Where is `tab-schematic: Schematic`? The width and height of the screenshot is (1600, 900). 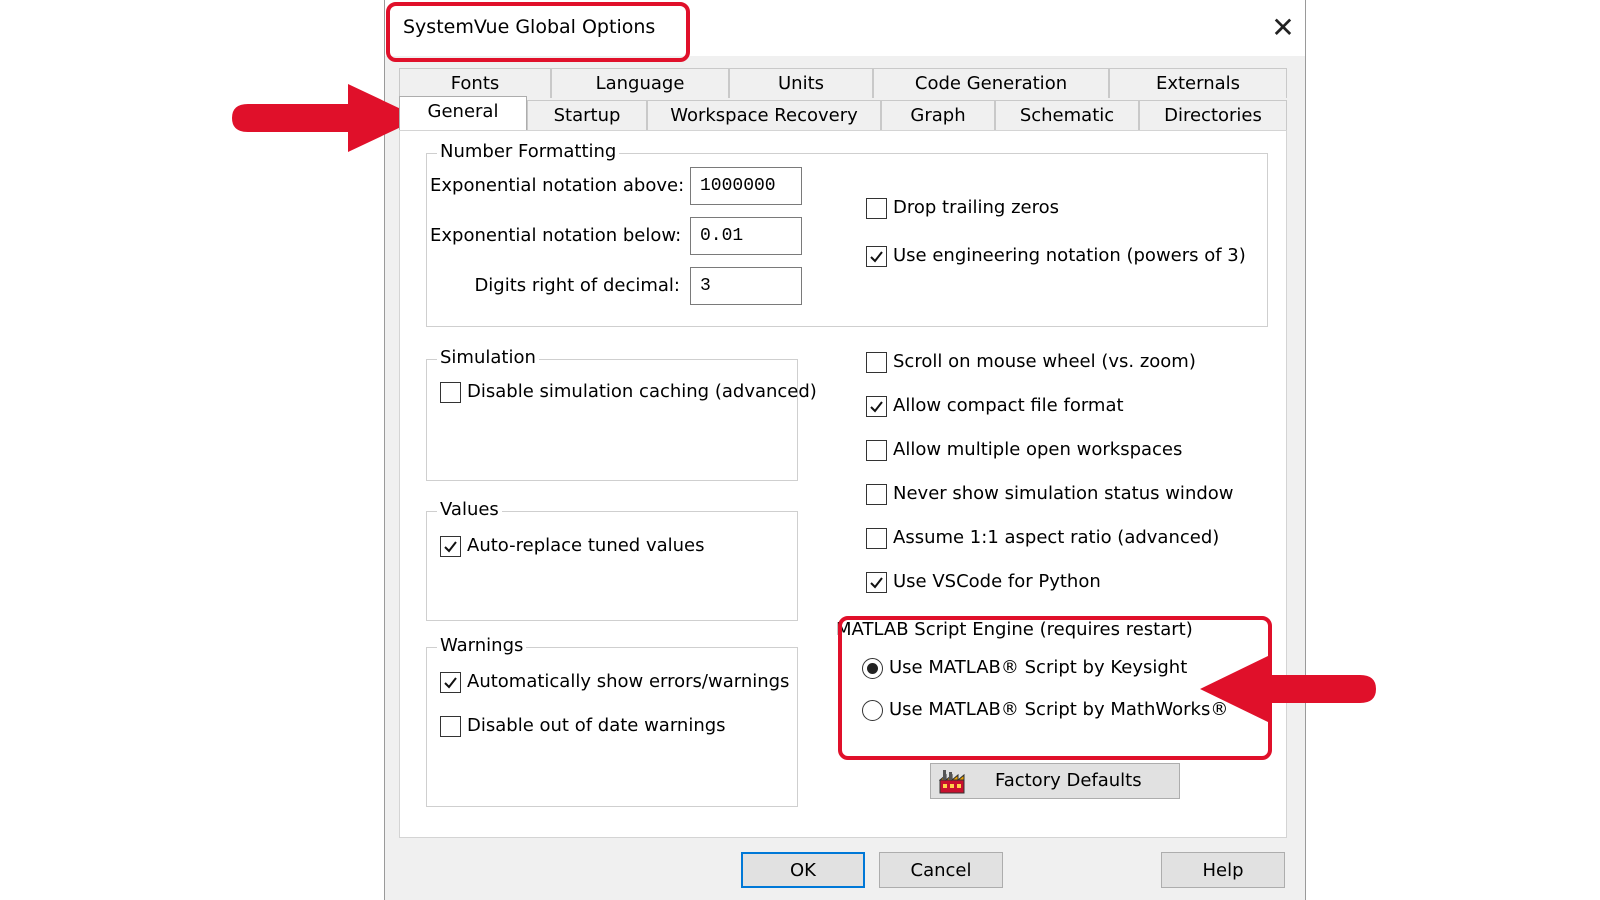 tab-schematic: Schematic is located at coordinates (1067, 115).